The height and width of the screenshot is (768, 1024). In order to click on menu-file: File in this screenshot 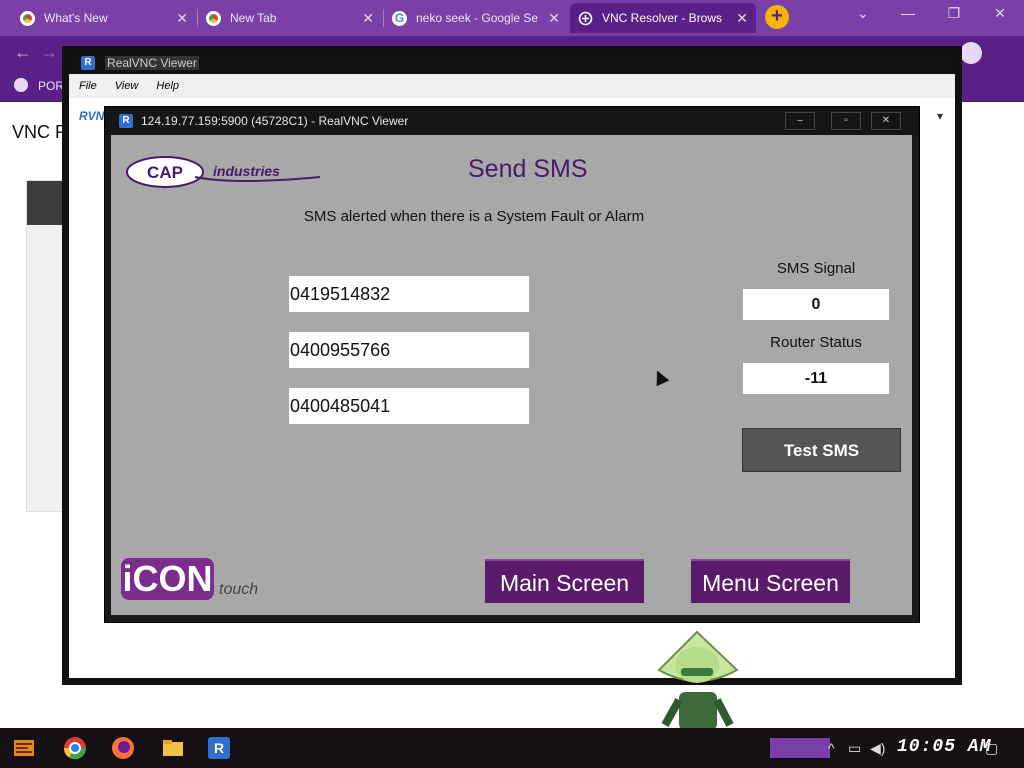, I will do `click(88, 86)`.